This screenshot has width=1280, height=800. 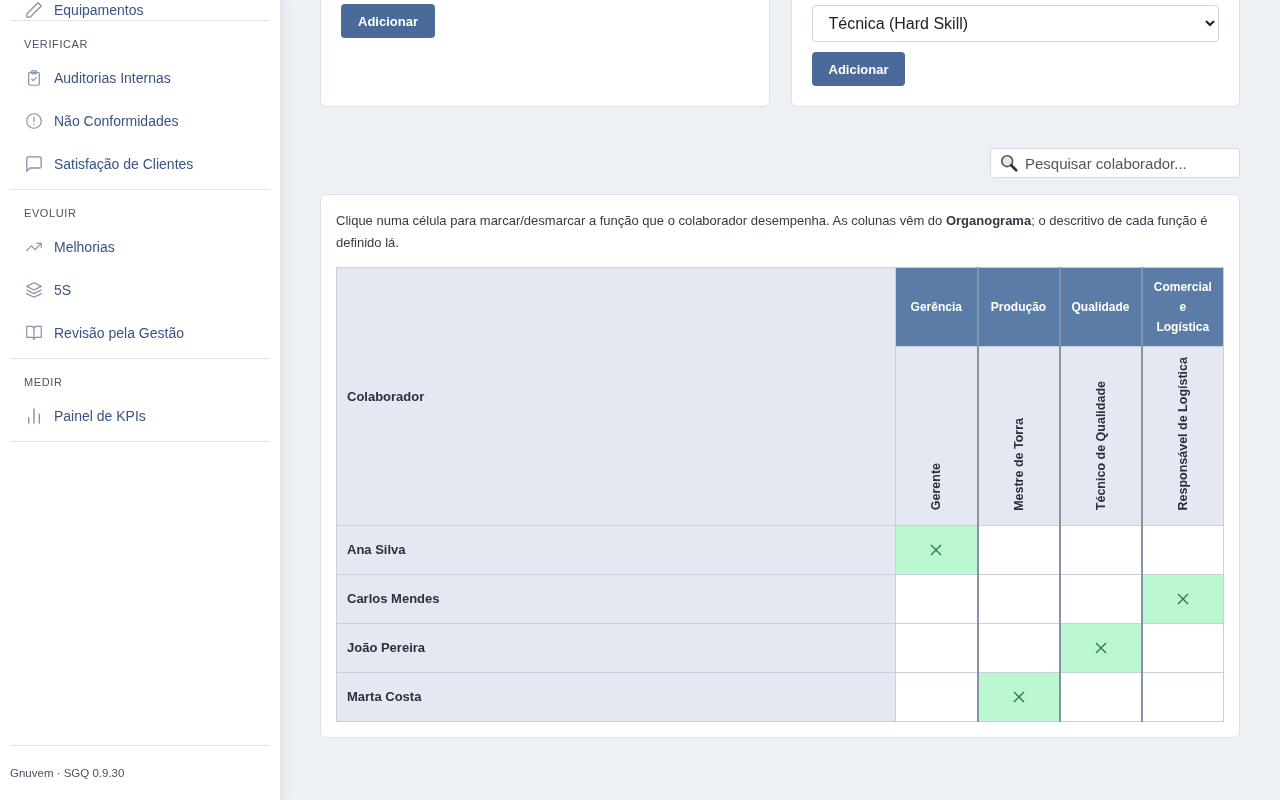 I want to click on department-header: Qualidade, so click(x=1100, y=307).